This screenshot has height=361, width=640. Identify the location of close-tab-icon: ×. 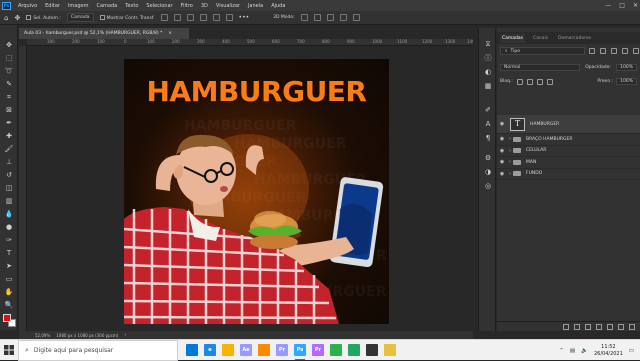
(170, 33).